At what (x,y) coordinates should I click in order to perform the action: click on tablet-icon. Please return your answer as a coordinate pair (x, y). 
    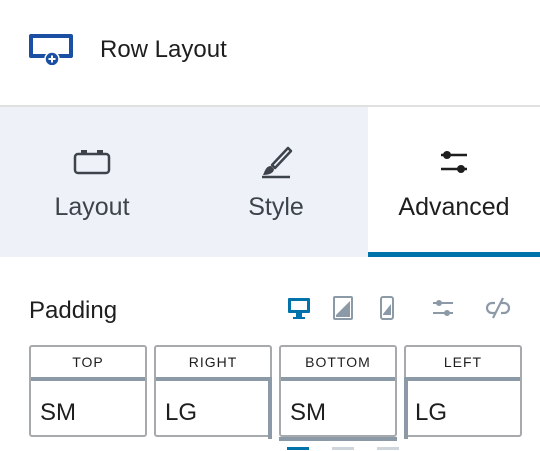
    Looking at the image, I should click on (343, 308).